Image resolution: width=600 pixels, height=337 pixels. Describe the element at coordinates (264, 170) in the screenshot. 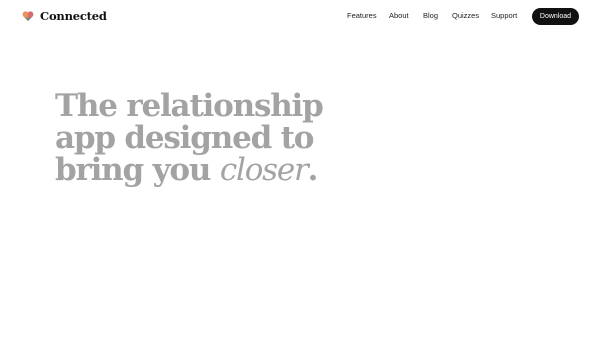

I see `hero-emphasis: closer` at that location.